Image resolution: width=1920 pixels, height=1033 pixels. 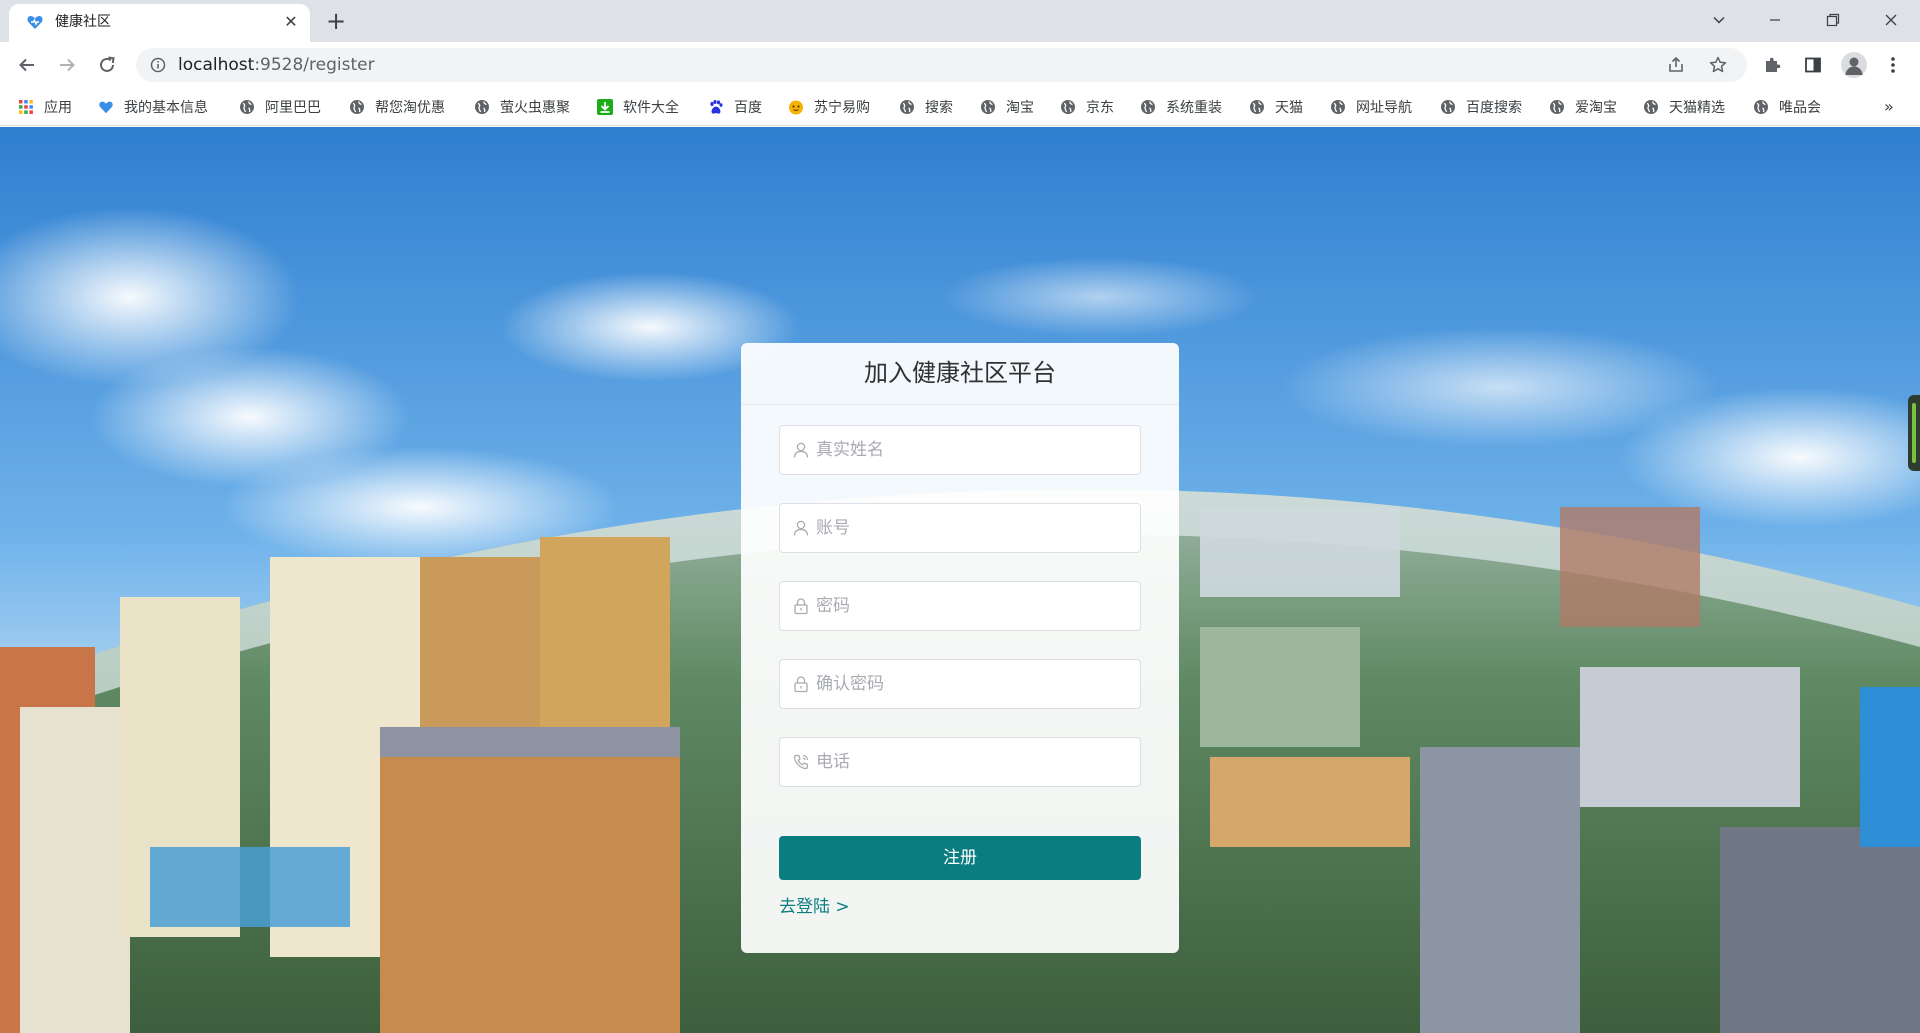 I want to click on password-field, so click(x=960, y=606).